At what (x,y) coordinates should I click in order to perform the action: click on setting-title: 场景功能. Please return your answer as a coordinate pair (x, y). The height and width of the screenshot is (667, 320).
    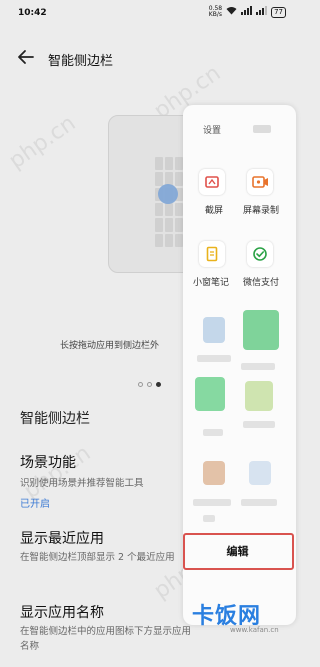
    Looking at the image, I should click on (48, 463).